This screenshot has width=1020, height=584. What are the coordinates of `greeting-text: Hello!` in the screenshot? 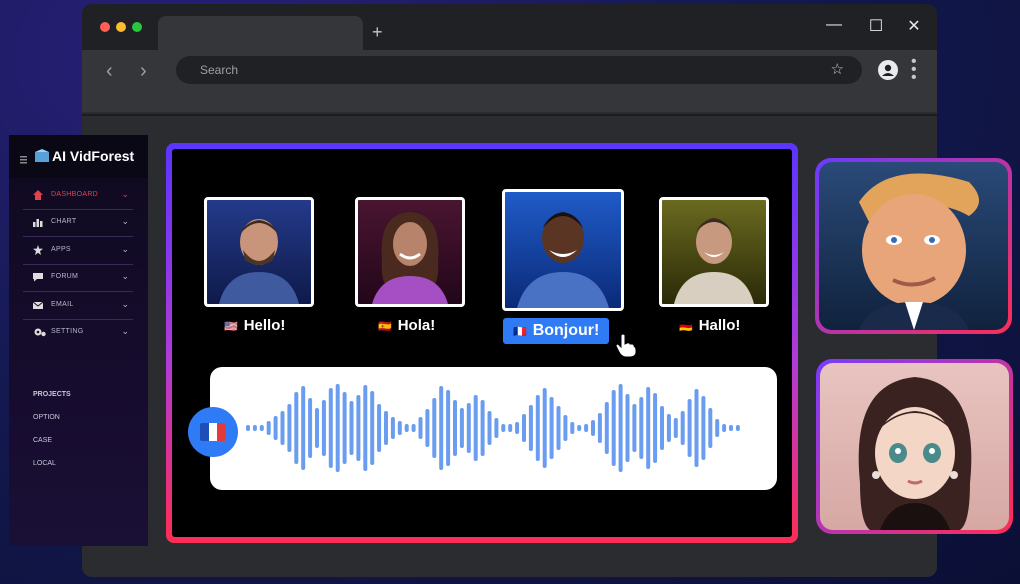 It's located at (264, 325).